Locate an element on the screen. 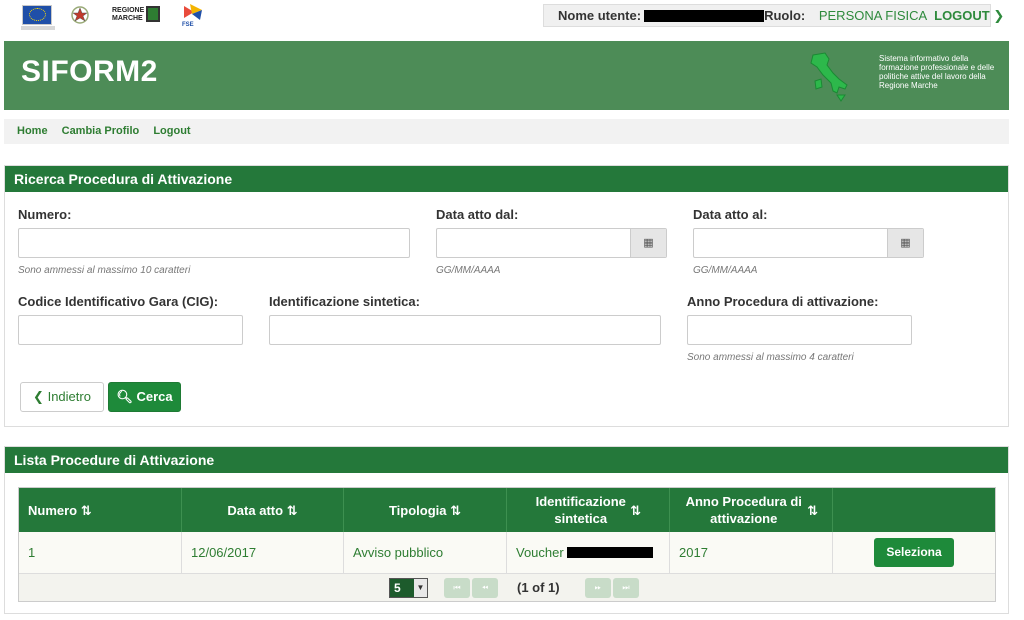  logout-link-label: LOGOUT is located at coordinates (962, 15).